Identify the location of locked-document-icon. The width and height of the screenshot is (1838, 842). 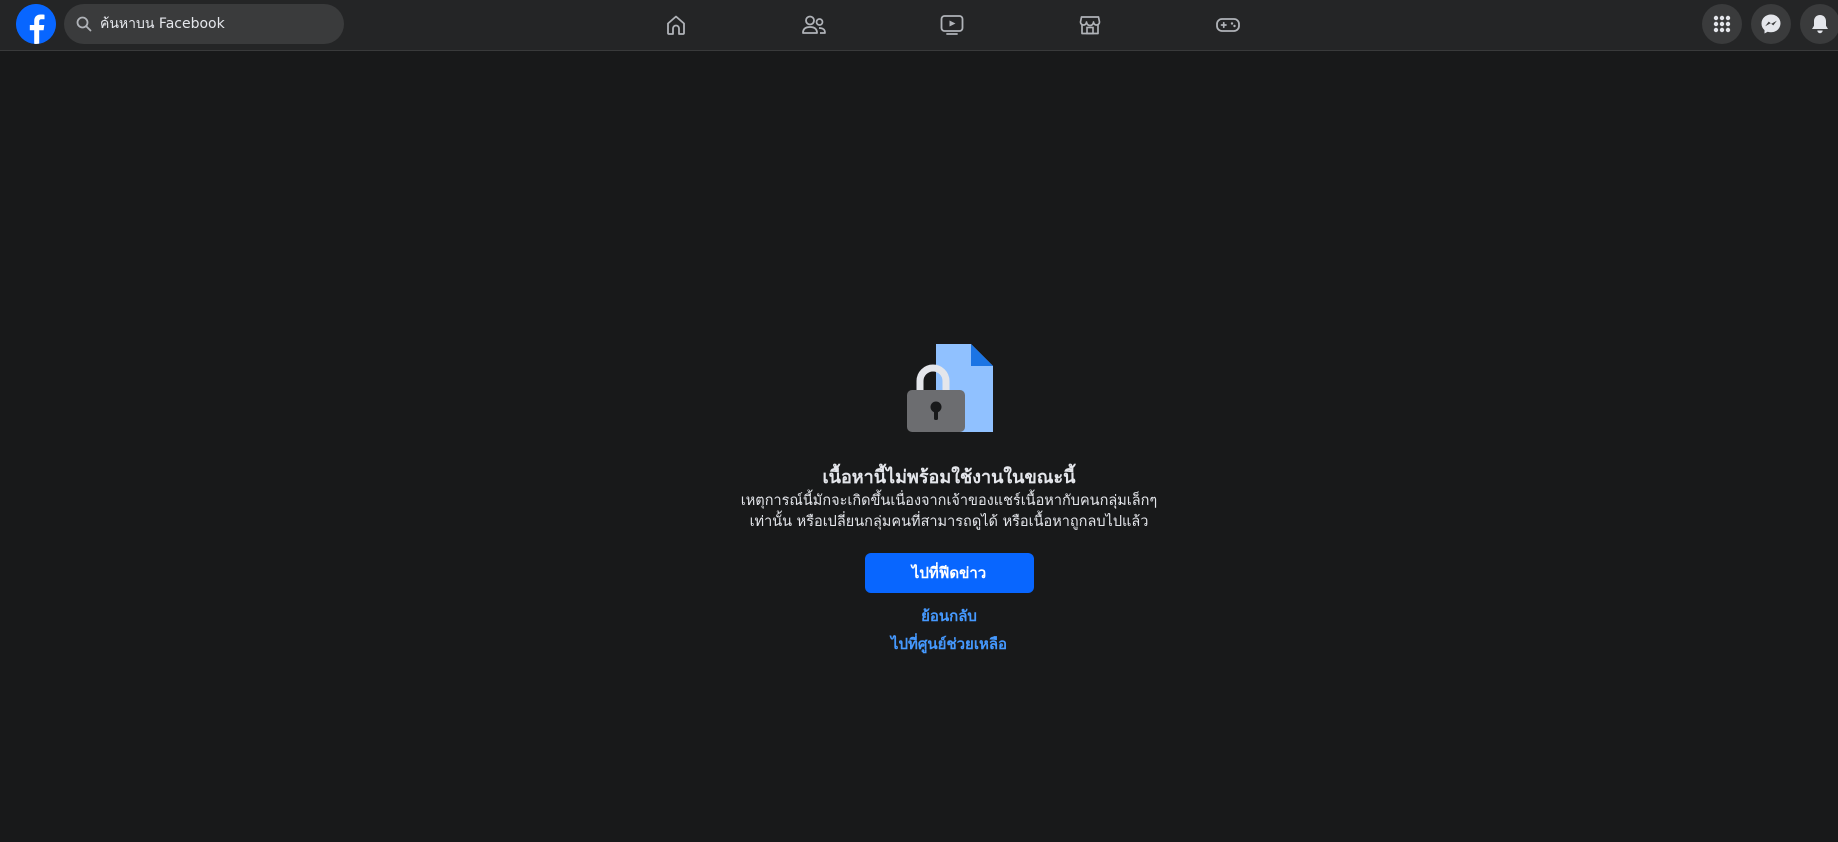
(951, 392).